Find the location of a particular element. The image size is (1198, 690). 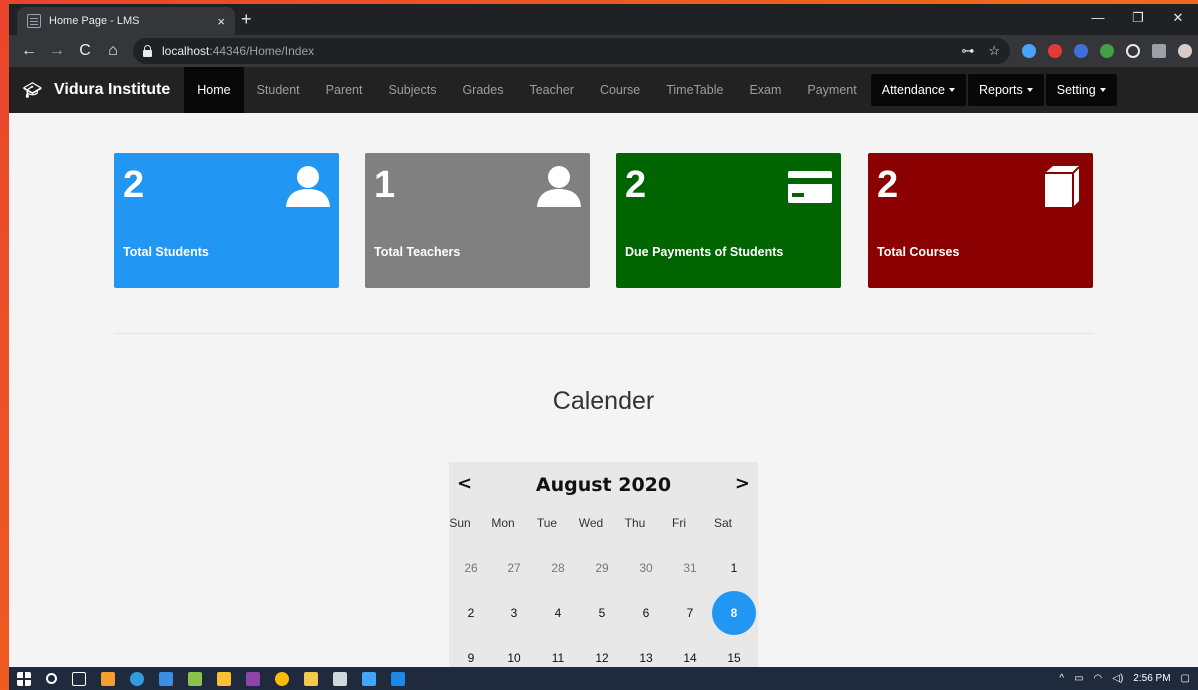

calendar-day: 7 is located at coordinates (690, 613).